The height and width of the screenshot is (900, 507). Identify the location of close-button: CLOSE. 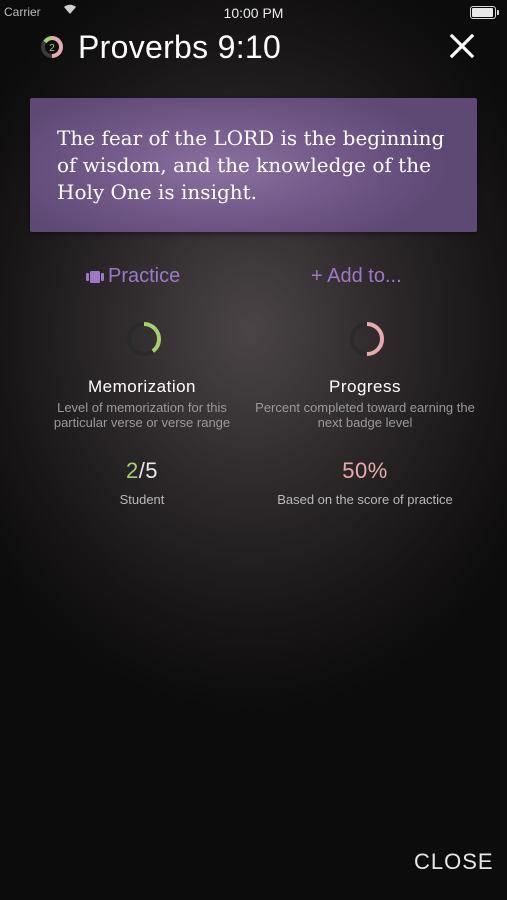
(454, 862).